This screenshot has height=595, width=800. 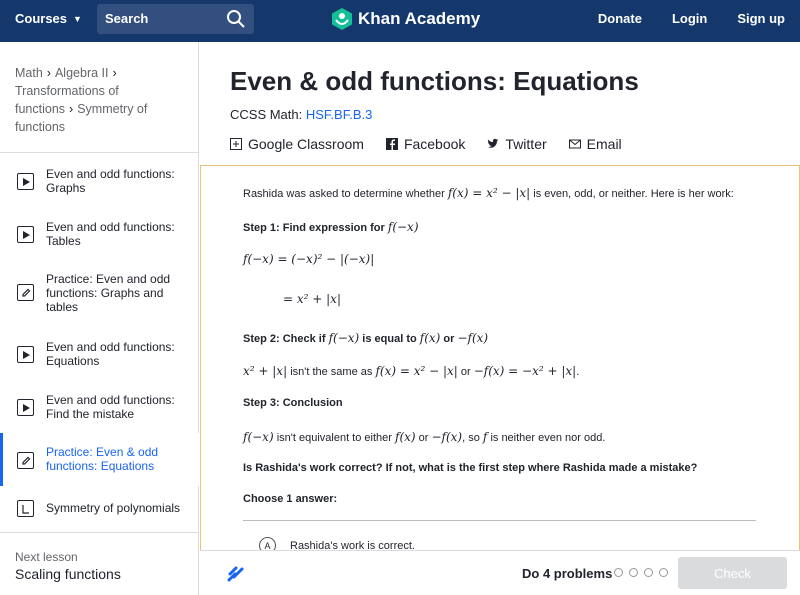 What do you see at coordinates (266, 114) in the screenshot?
I see `ccss-label: CCSS Math:` at bounding box center [266, 114].